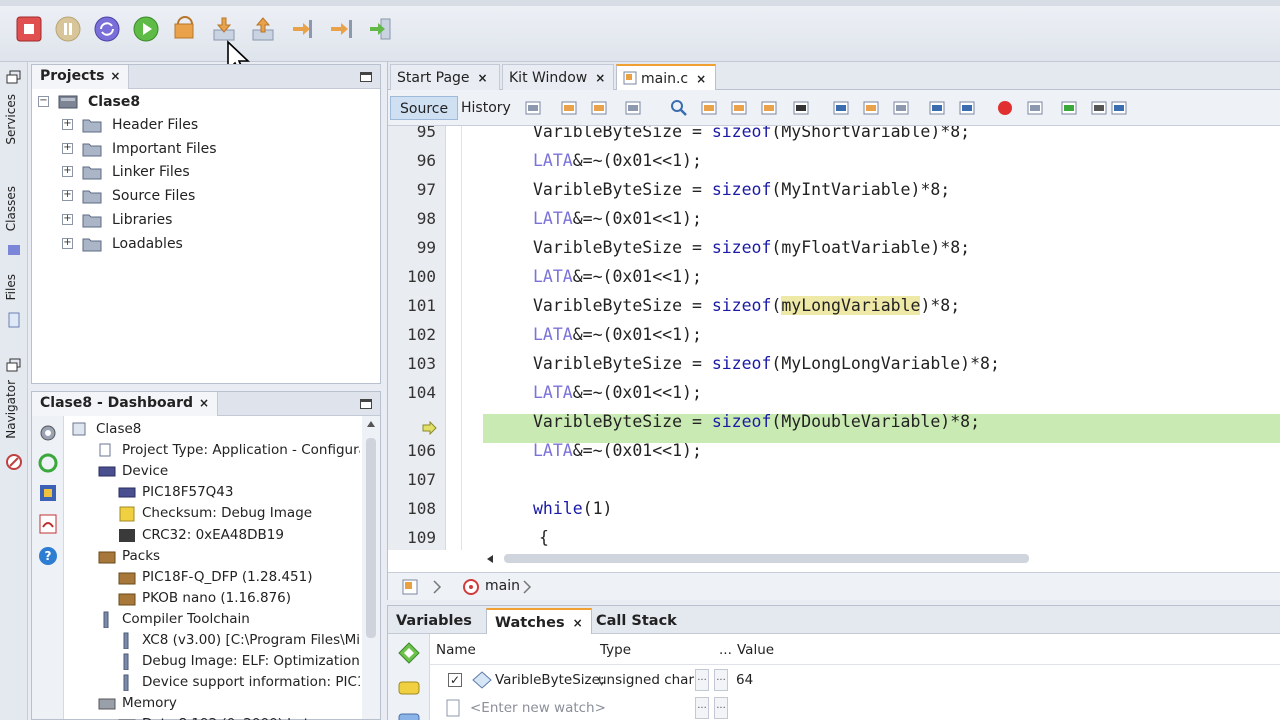 This screenshot has height=720, width=1280. I want to click on macro-stop-icon, so click(1035, 108).